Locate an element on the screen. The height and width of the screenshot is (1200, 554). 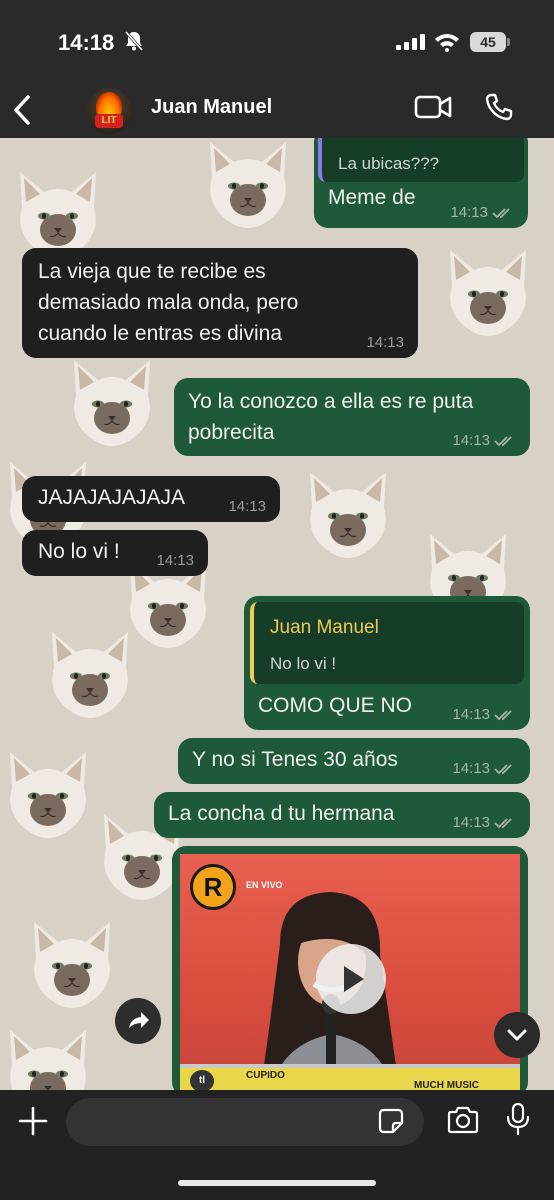
contact-name: Juan Manuel is located at coordinates (211, 107).